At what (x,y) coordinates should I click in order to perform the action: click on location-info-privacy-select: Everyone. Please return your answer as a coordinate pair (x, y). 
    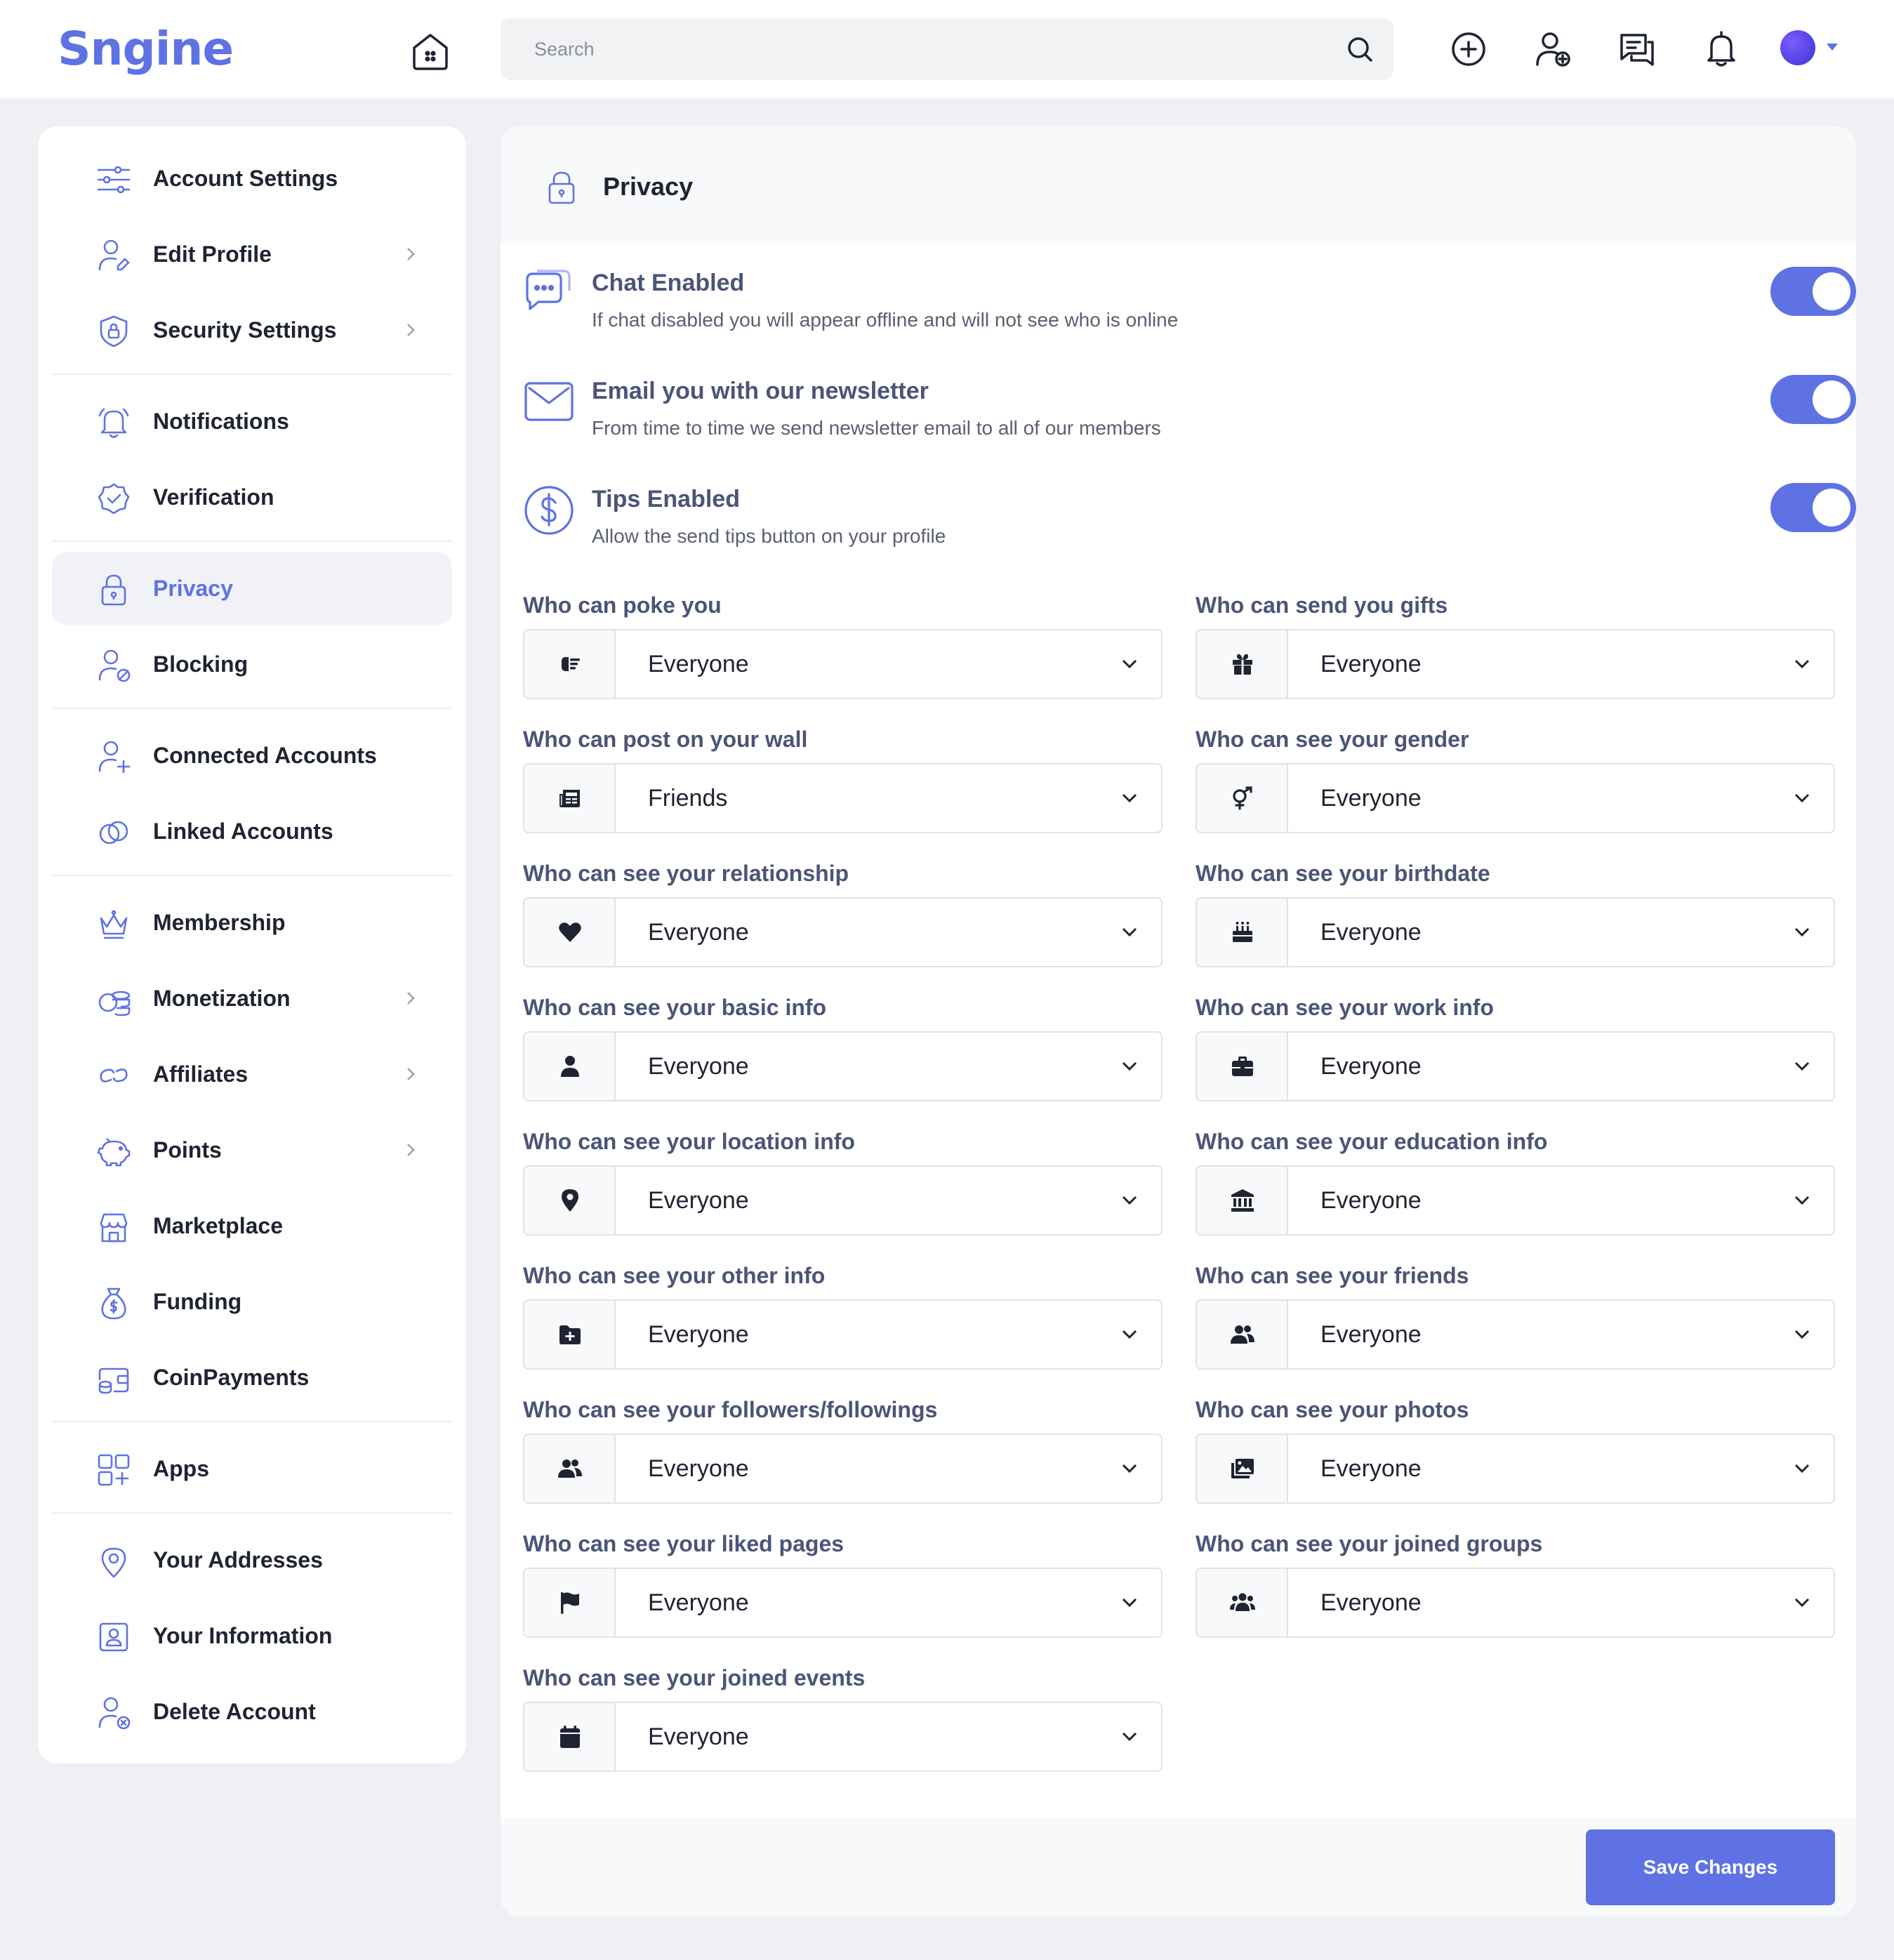
    Looking at the image, I should click on (843, 1200).